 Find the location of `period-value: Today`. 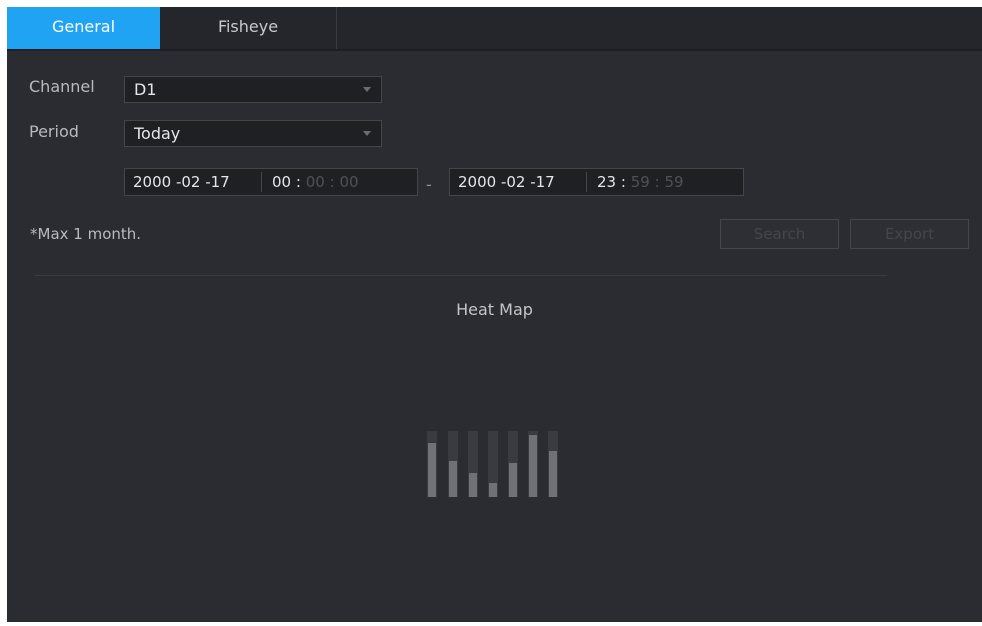

period-value: Today is located at coordinates (157, 133).